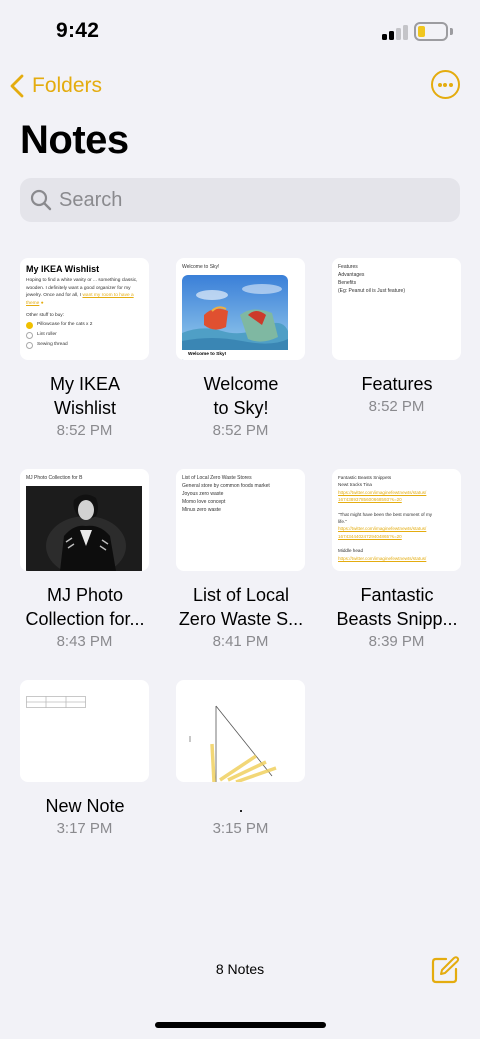  Describe the element at coordinates (240, 828) in the screenshot. I see `note-time: 3:15 PM` at that location.